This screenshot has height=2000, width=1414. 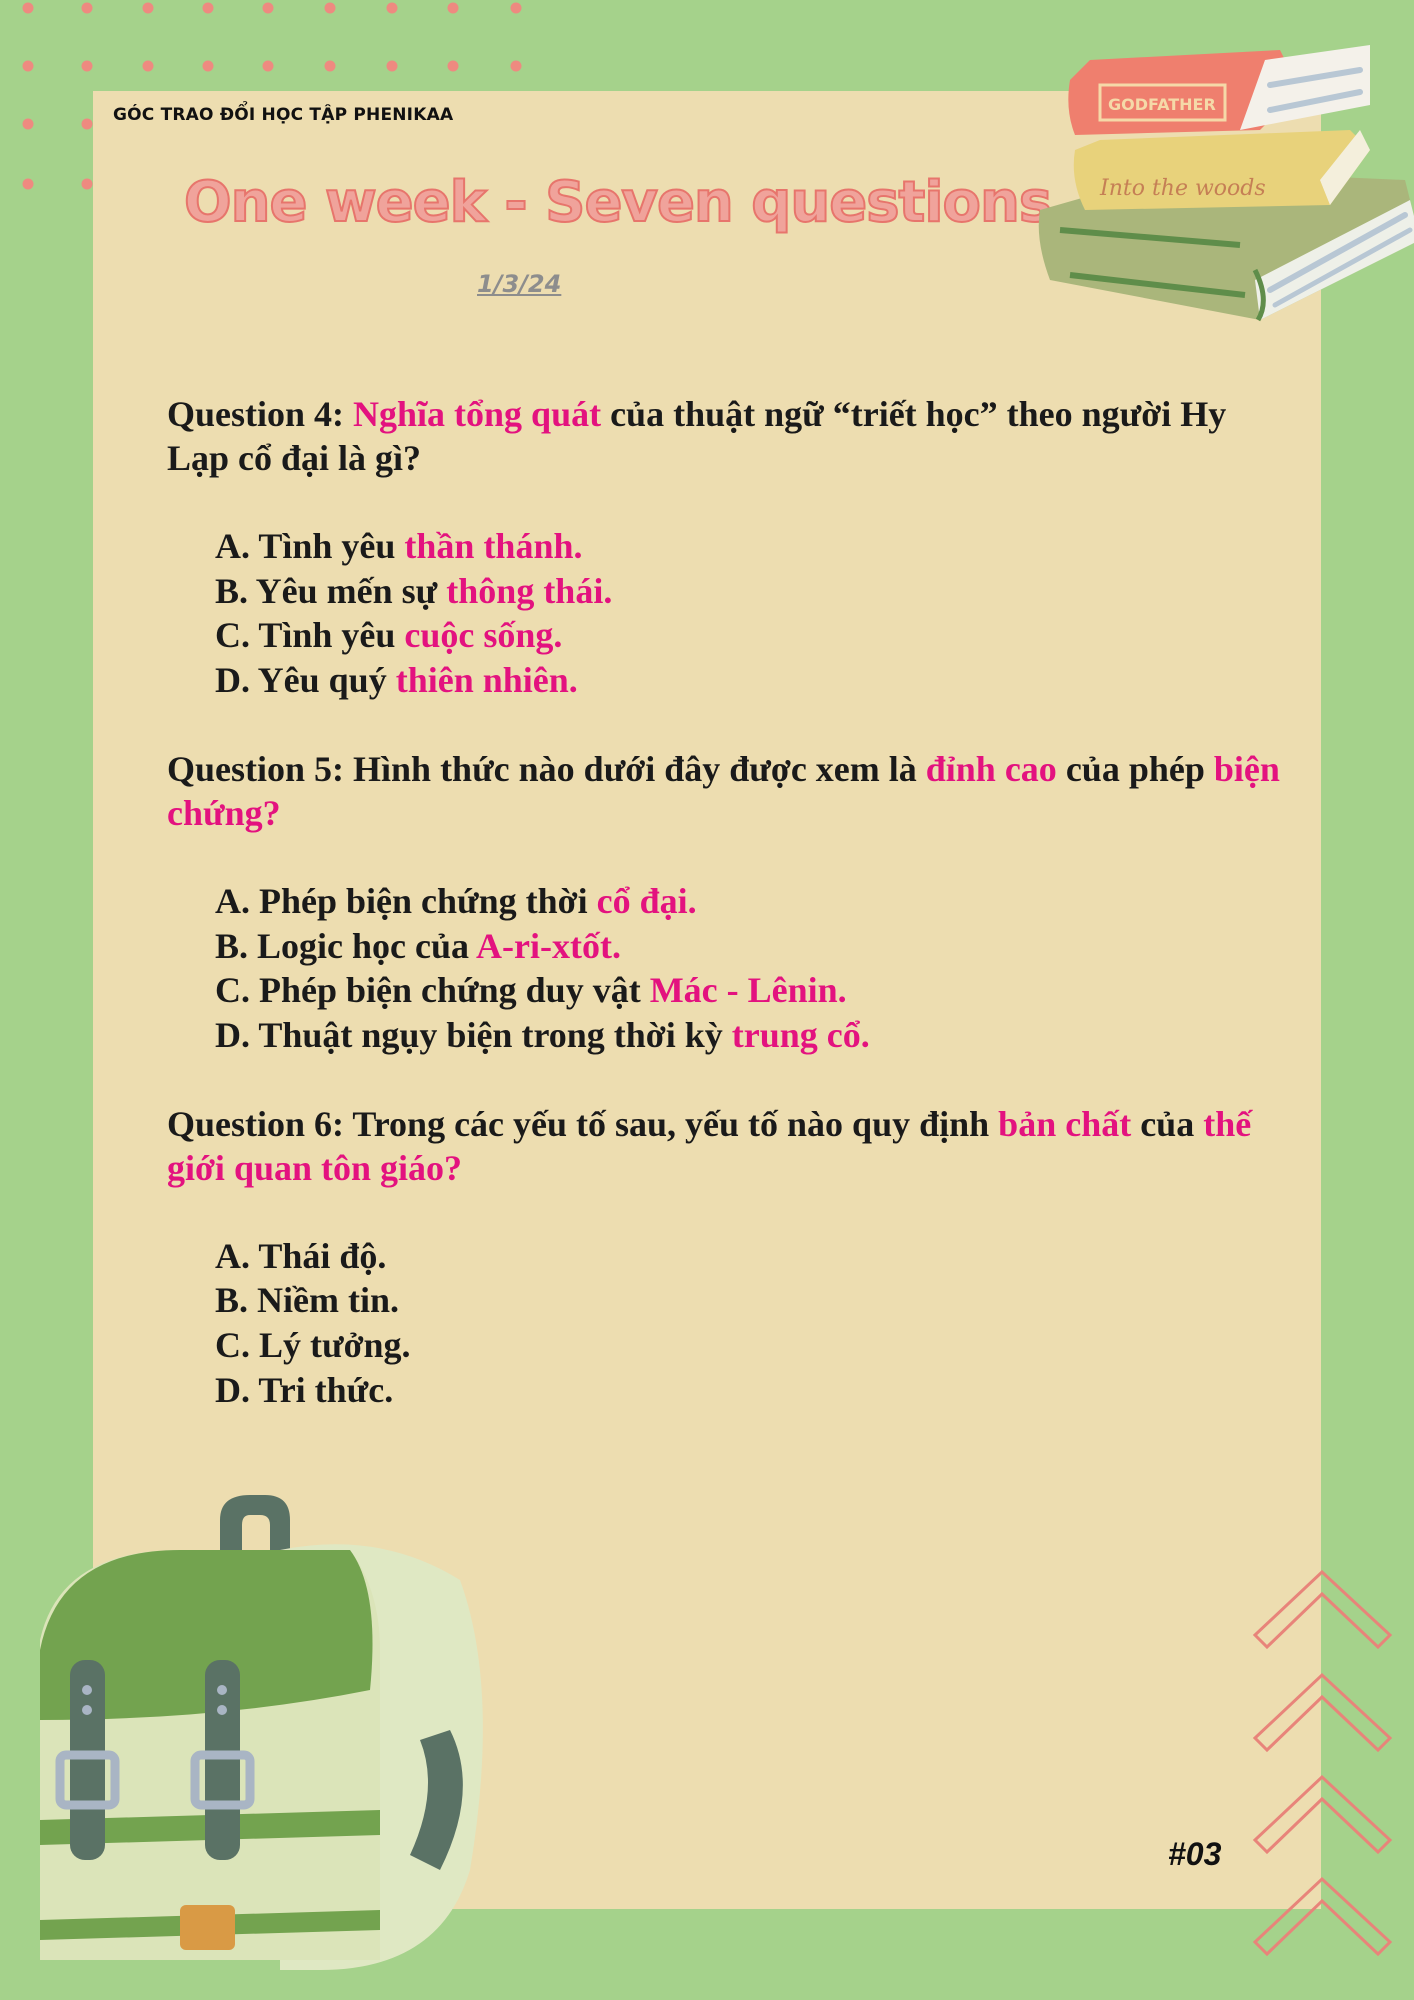 What do you see at coordinates (260, 768) in the screenshot?
I see `question-number: Question 5:` at bounding box center [260, 768].